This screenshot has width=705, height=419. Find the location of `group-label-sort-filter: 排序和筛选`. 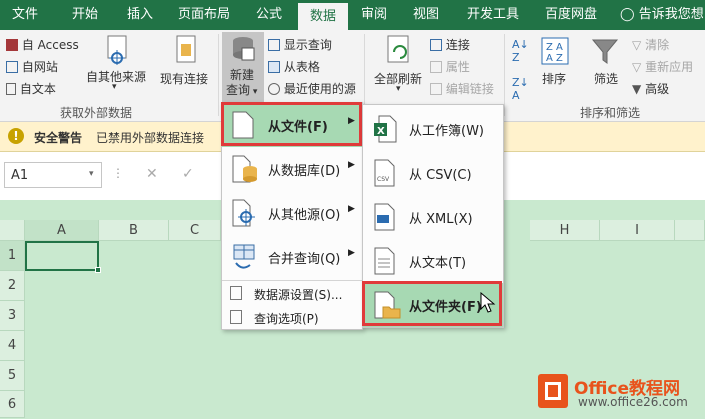

group-label-sort-filter: 排序和筛选 is located at coordinates (610, 113).